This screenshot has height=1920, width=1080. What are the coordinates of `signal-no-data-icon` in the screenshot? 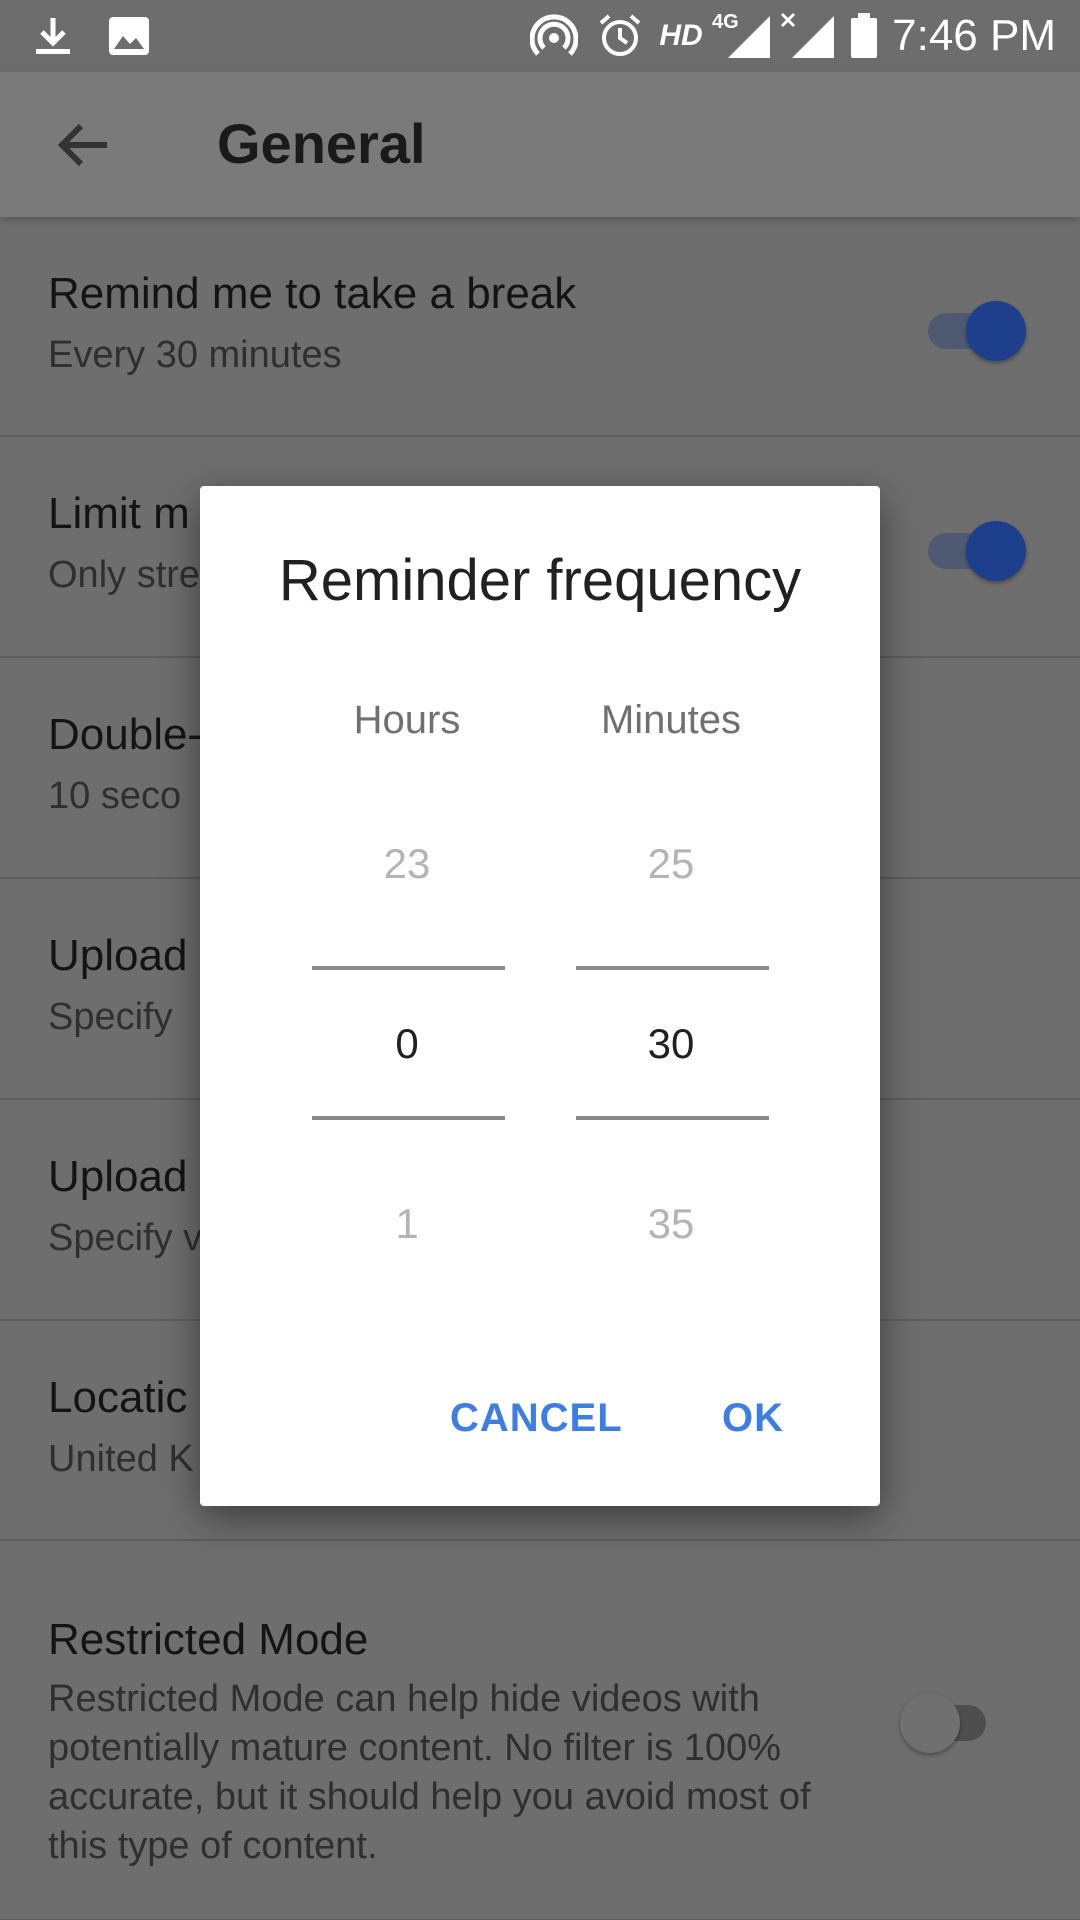 It's located at (808, 36).